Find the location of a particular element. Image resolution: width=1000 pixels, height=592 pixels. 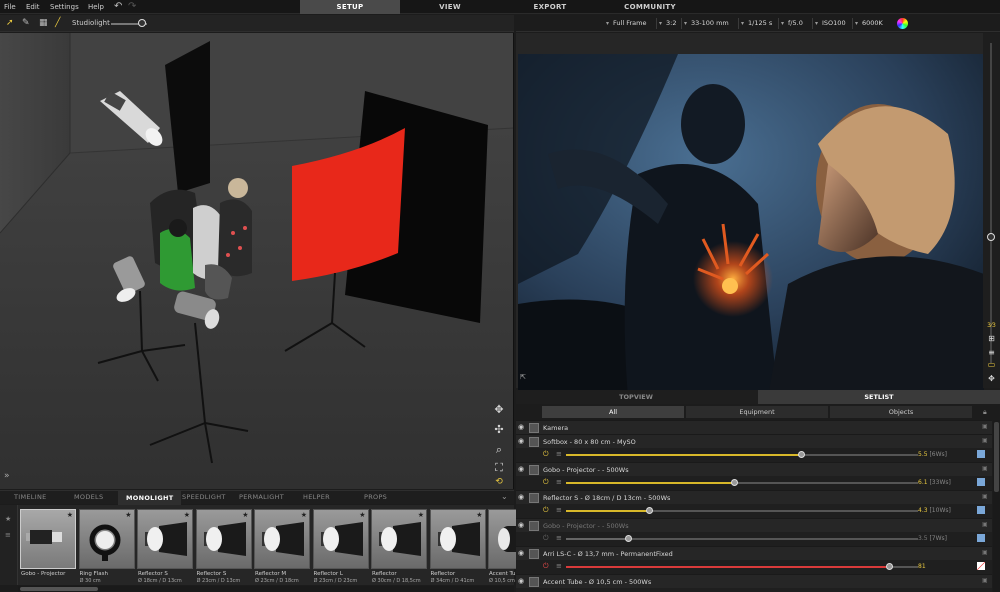

line-icon: ╱ is located at coordinates (57, 23).